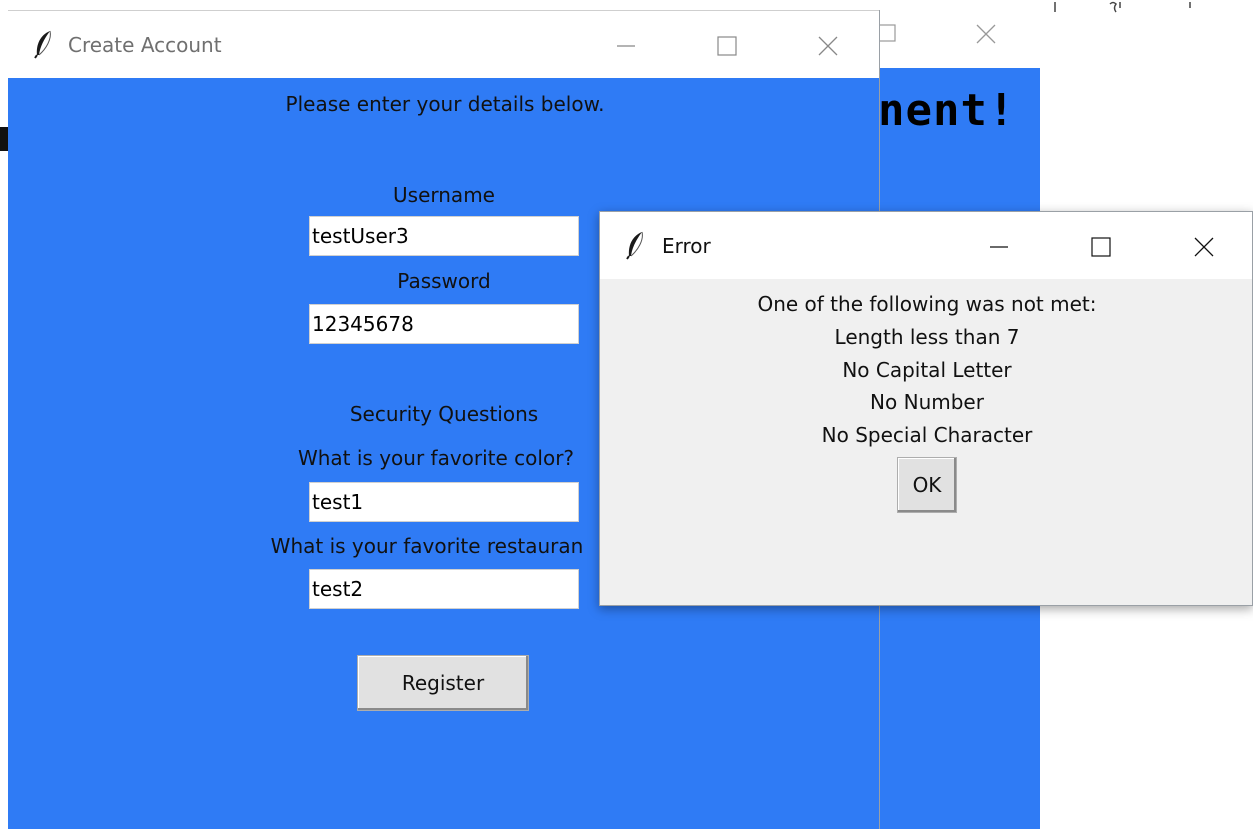 This screenshot has width=1253, height=829. Describe the element at coordinates (926, 245) in the screenshot. I see `error-titlebar: Error` at that location.